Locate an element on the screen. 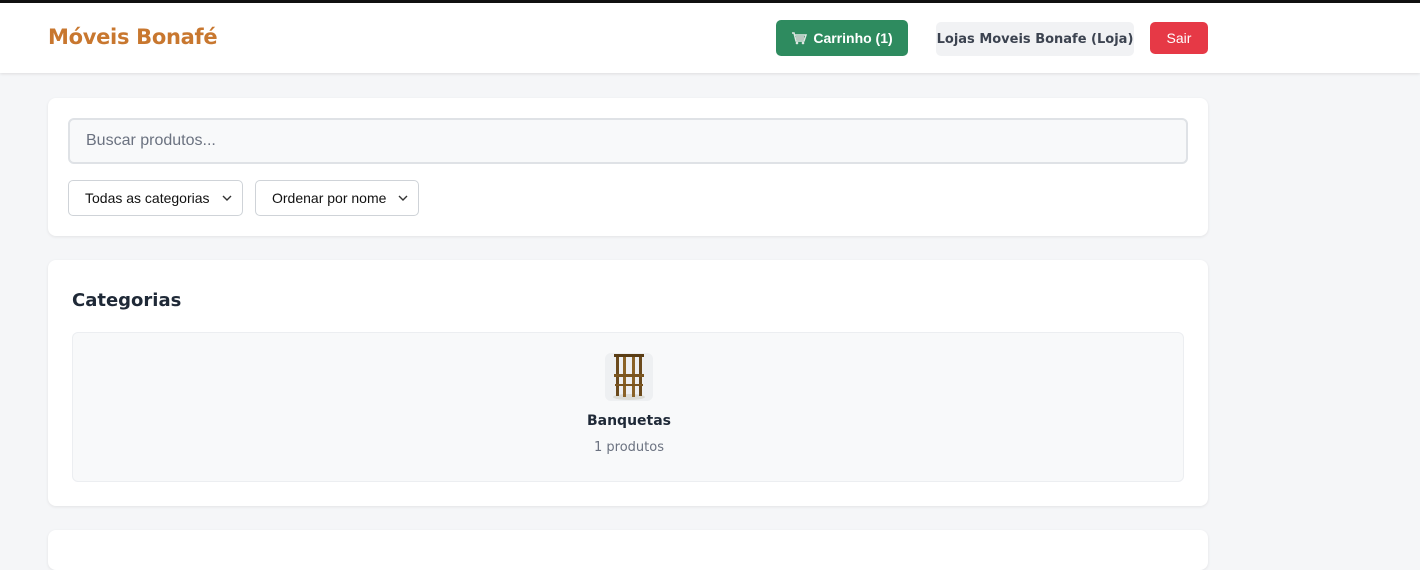 This screenshot has width=1420, height=570. sort-select-value: Ordenar por nome is located at coordinates (329, 198).